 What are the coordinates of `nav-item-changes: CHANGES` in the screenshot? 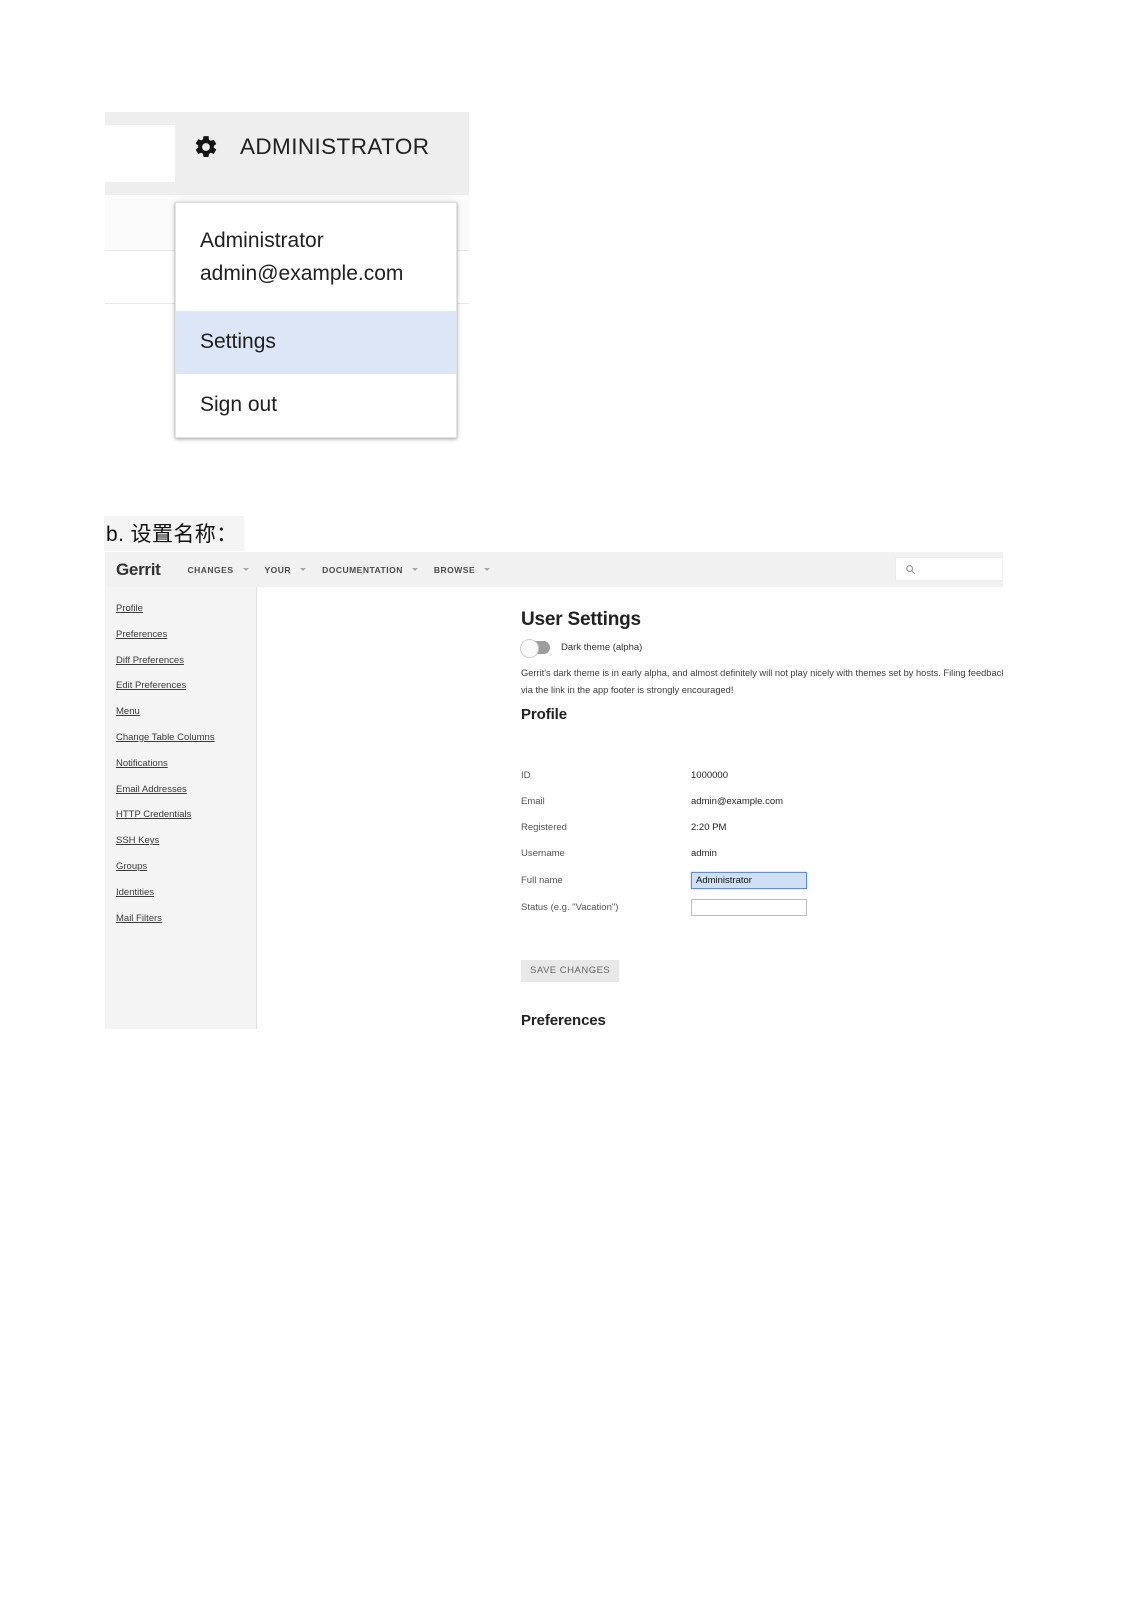 It's located at (217, 570).